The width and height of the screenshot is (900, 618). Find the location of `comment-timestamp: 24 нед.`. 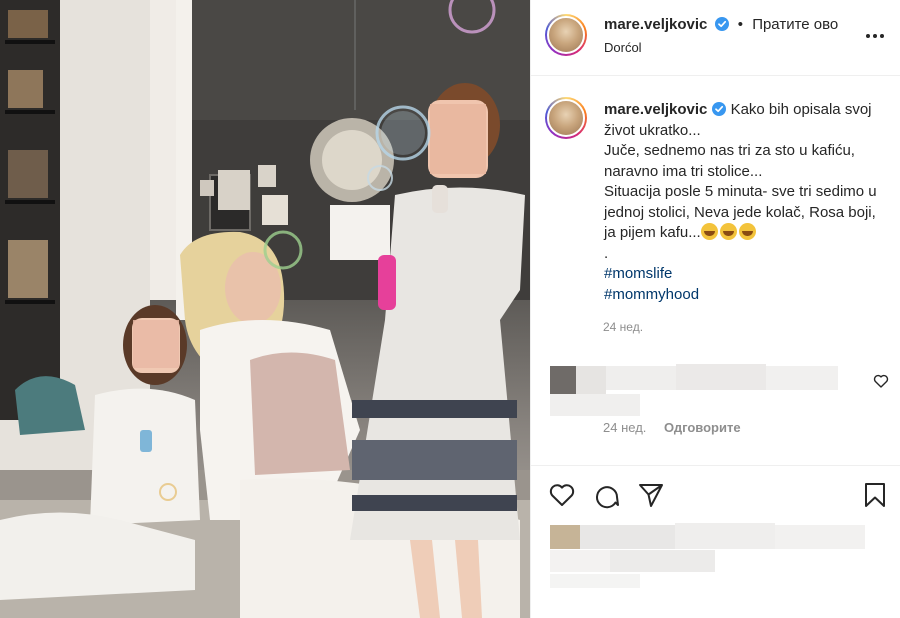

comment-timestamp: 24 нед. is located at coordinates (624, 427).